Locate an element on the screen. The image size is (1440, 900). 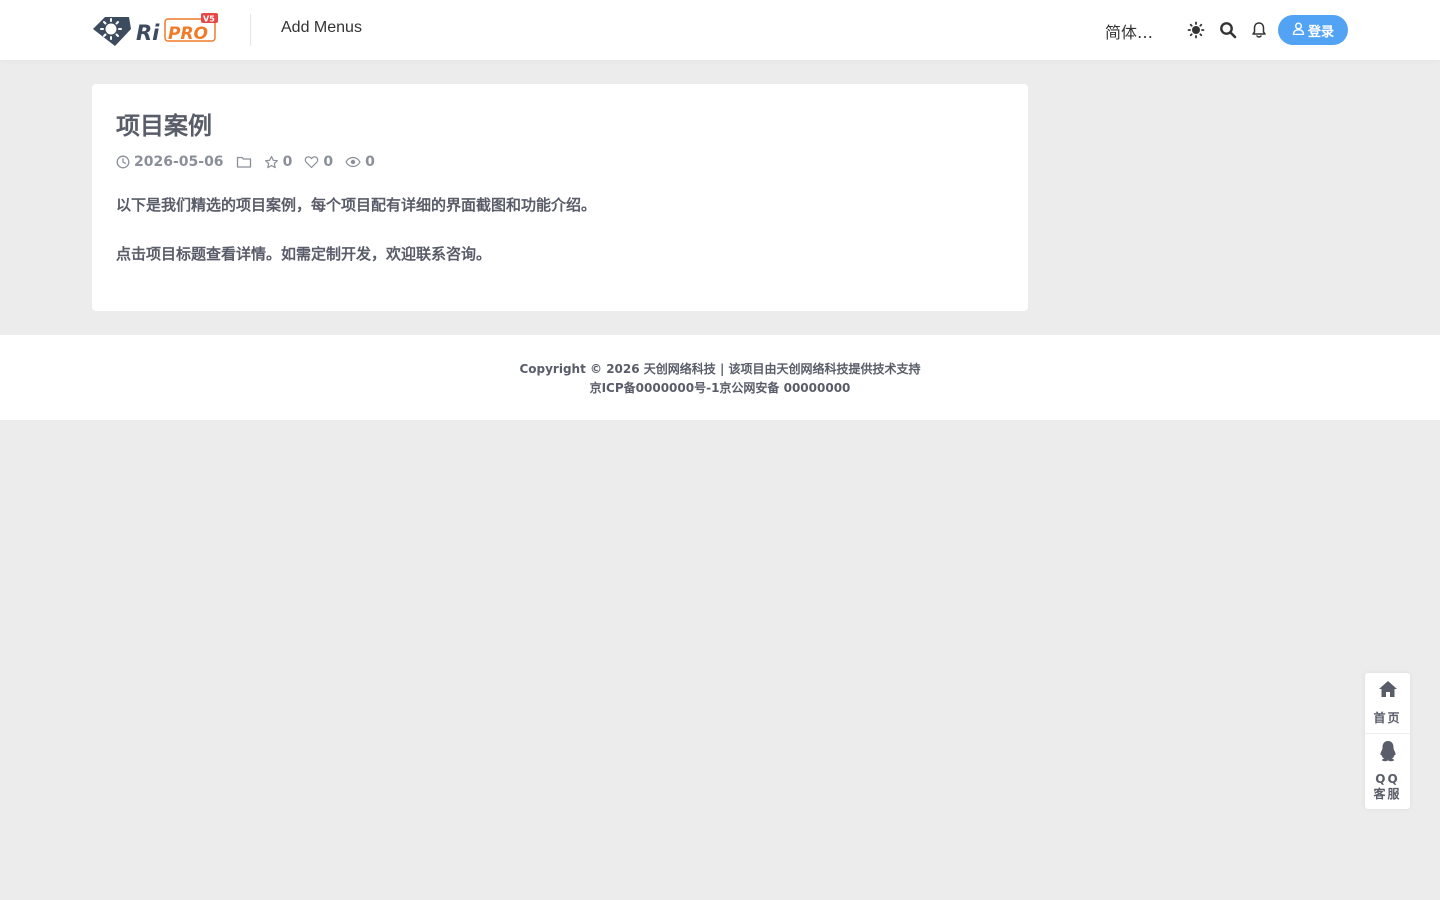
floating-toolbar: 首页 QQ 客服 is located at coordinates (1387, 741).